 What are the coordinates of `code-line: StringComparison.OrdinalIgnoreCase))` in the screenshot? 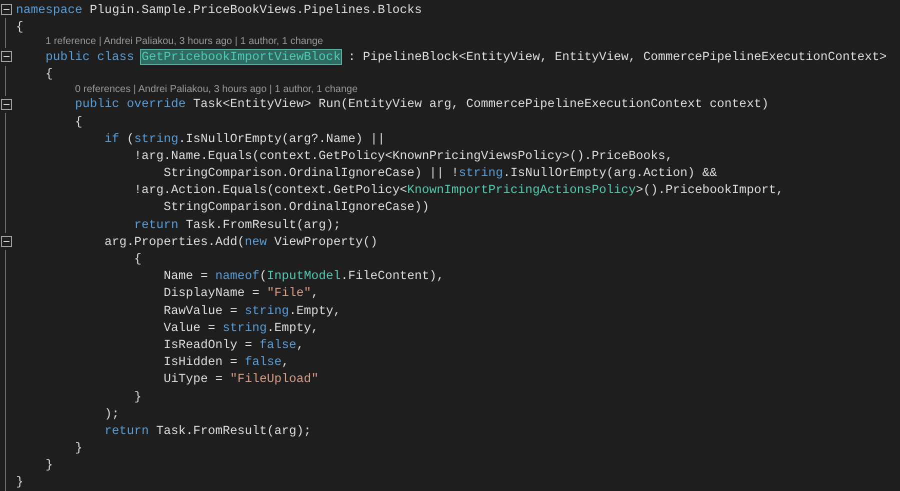 It's located at (296, 207).